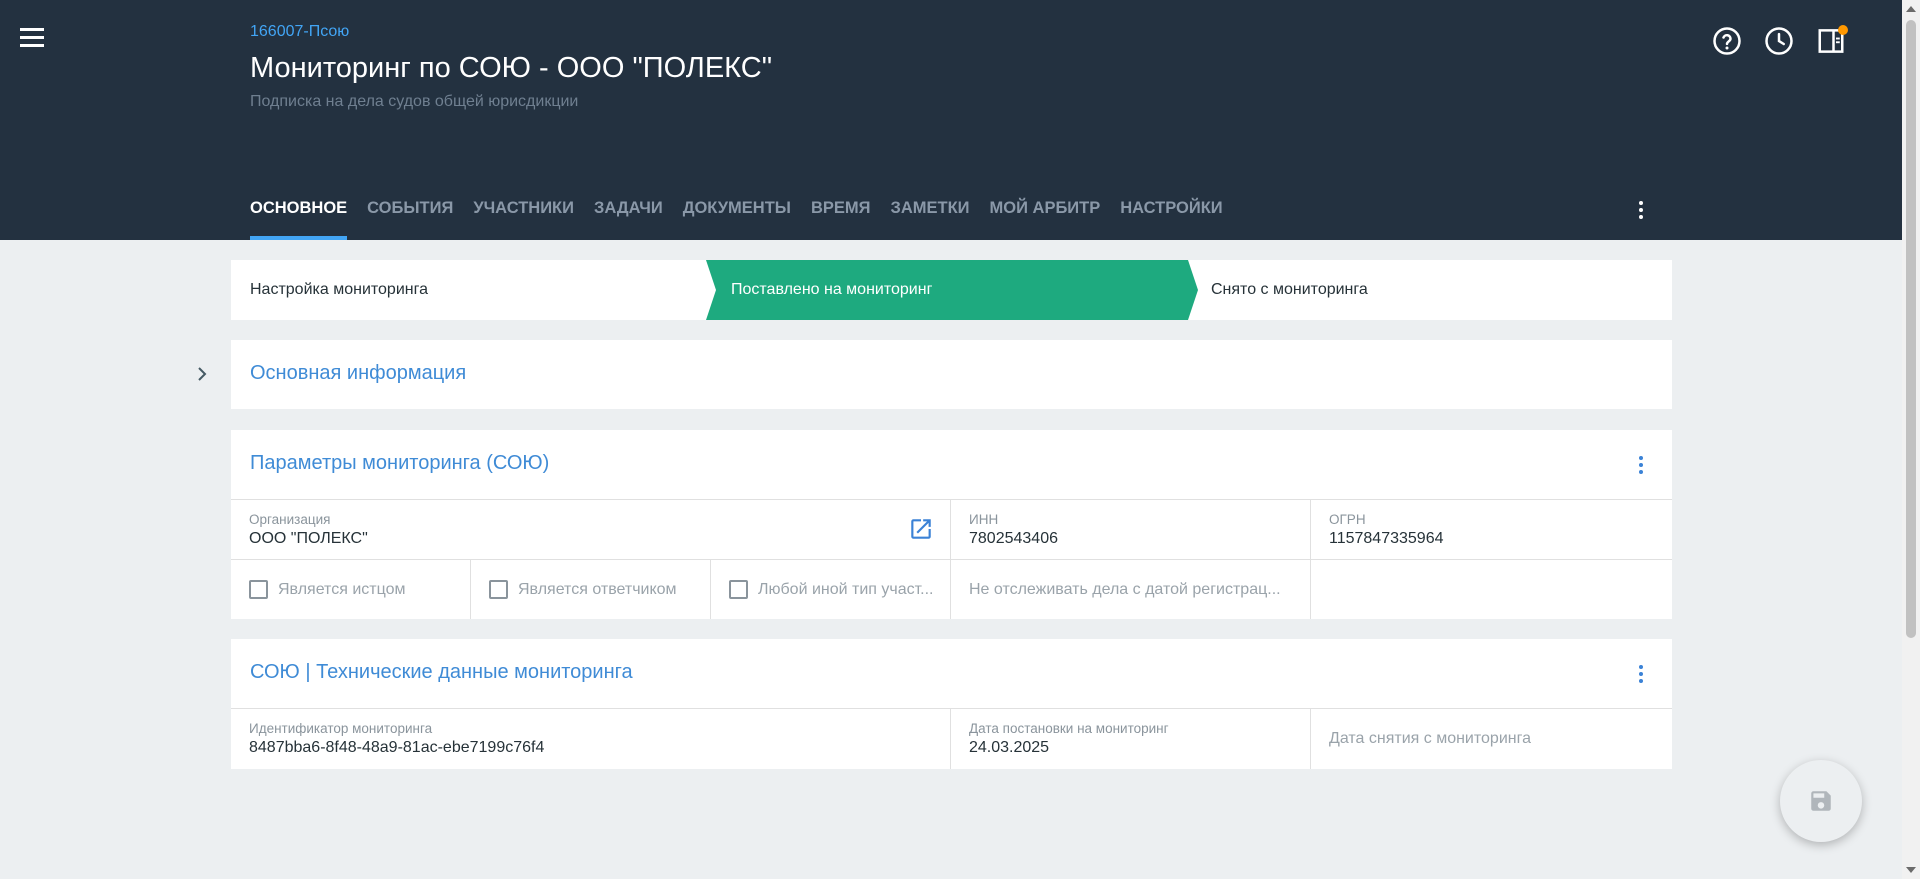 The height and width of the screenshot is (879, 1920). I want to click on save-icon, so click(1821, 801).